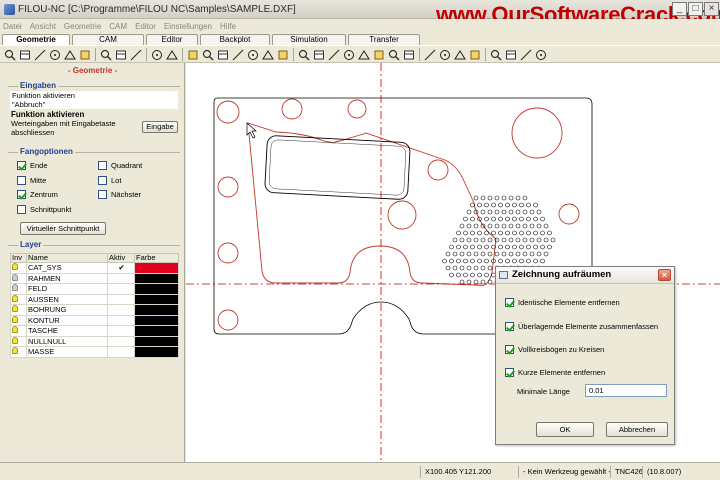 The image size is (720, 480). I want to click on layer-row: NULLNULL, so click(94, 341).